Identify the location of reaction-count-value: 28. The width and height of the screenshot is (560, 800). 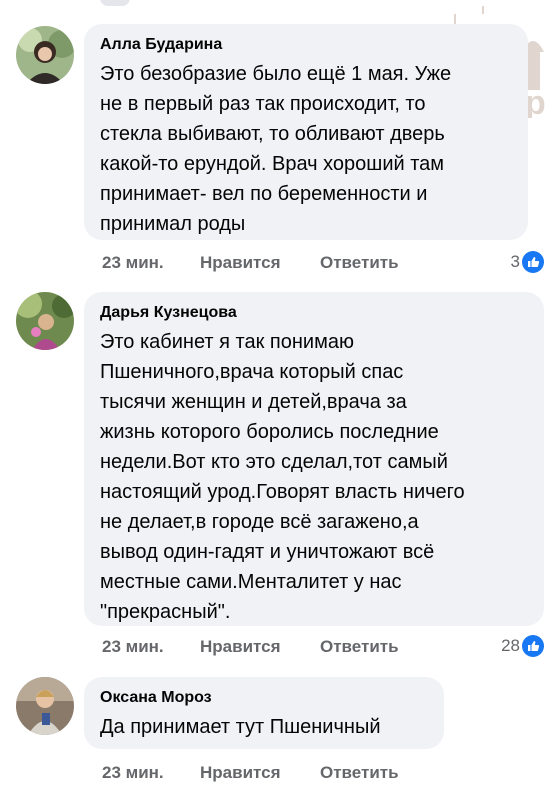
(510, 645).